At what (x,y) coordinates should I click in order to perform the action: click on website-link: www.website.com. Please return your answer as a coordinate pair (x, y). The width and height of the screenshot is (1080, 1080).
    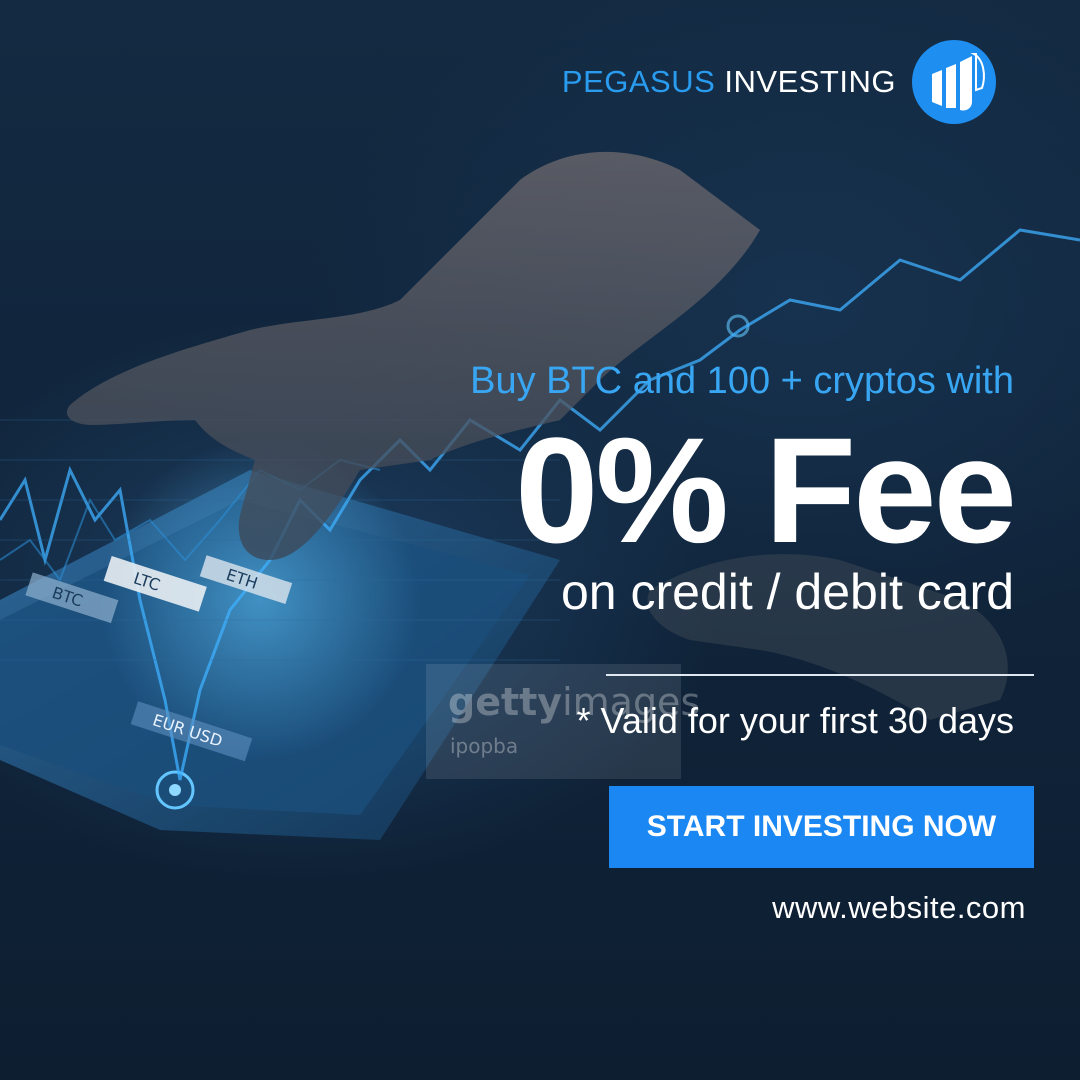
    Looking at the image, I should click on (899, 908).